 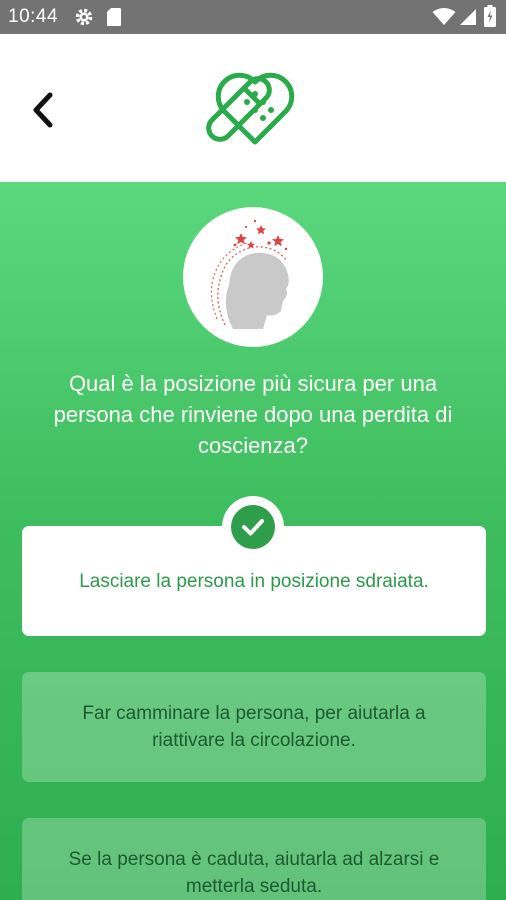 What do you see at coordinates (43, 110) in the screenshot?
I see `back-arrow-icon` at bounding box center [43, 110].